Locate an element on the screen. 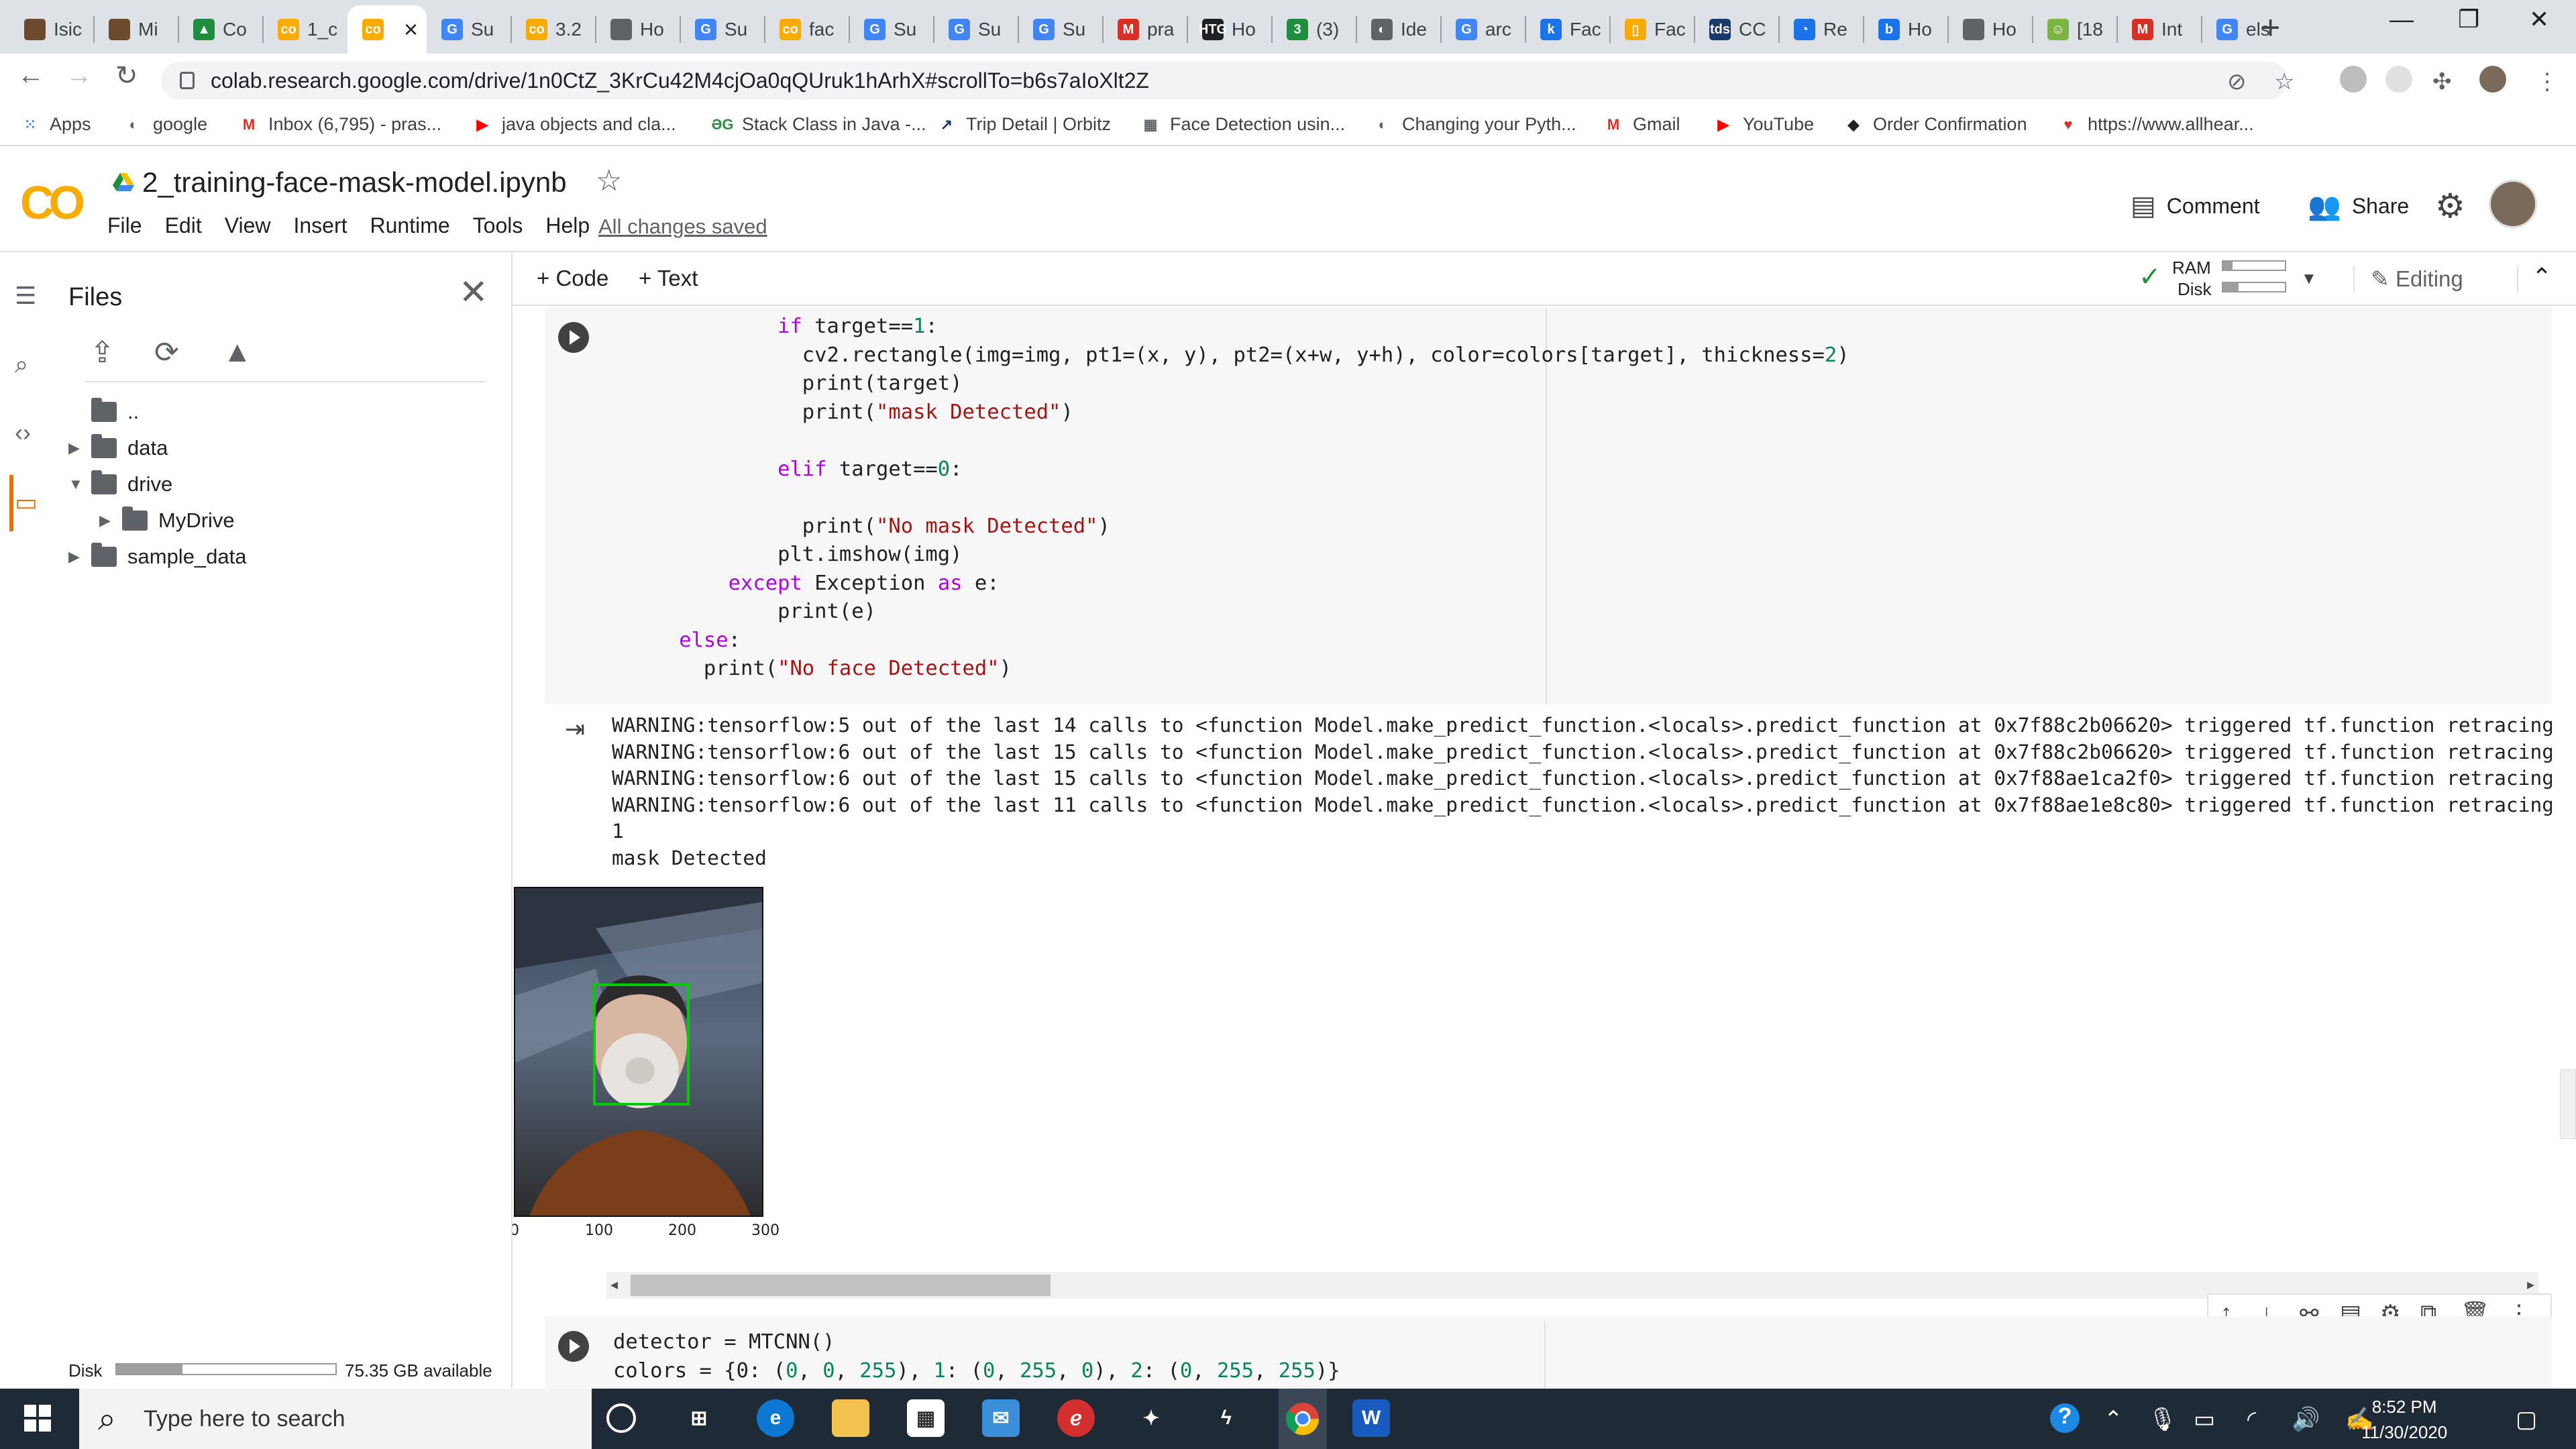 The width and height of the screenshot is (2576, 1449). notification-icon: ▢ is located at coordinates (2526, 1419).